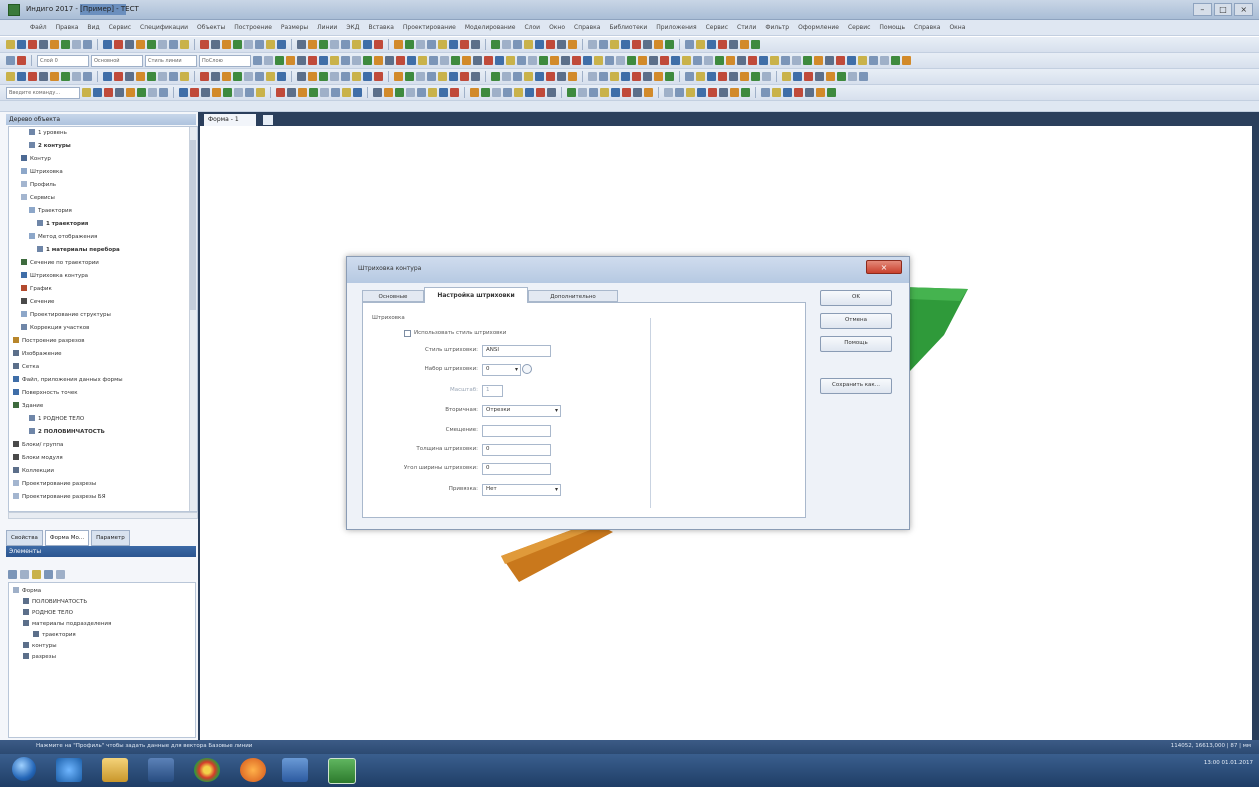  What do you see at coordinates (38, 445) in the screenshot?
I see `tree-item: Блоки/ группа` at bounding box center [38, 445].